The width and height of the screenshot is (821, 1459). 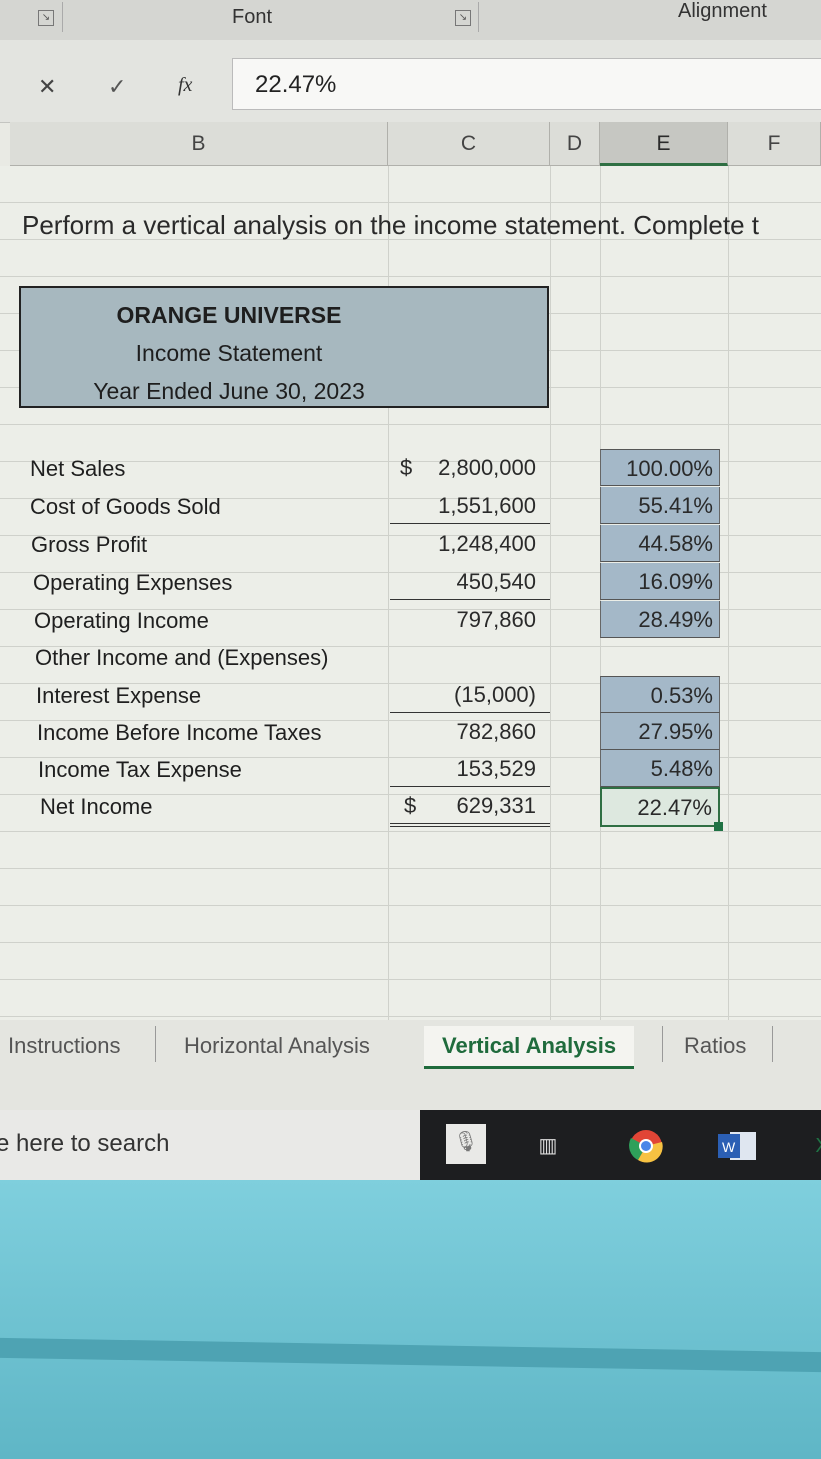 I want to click on amount-income-tax-expense: 153,529, so click(x=470, y=768).